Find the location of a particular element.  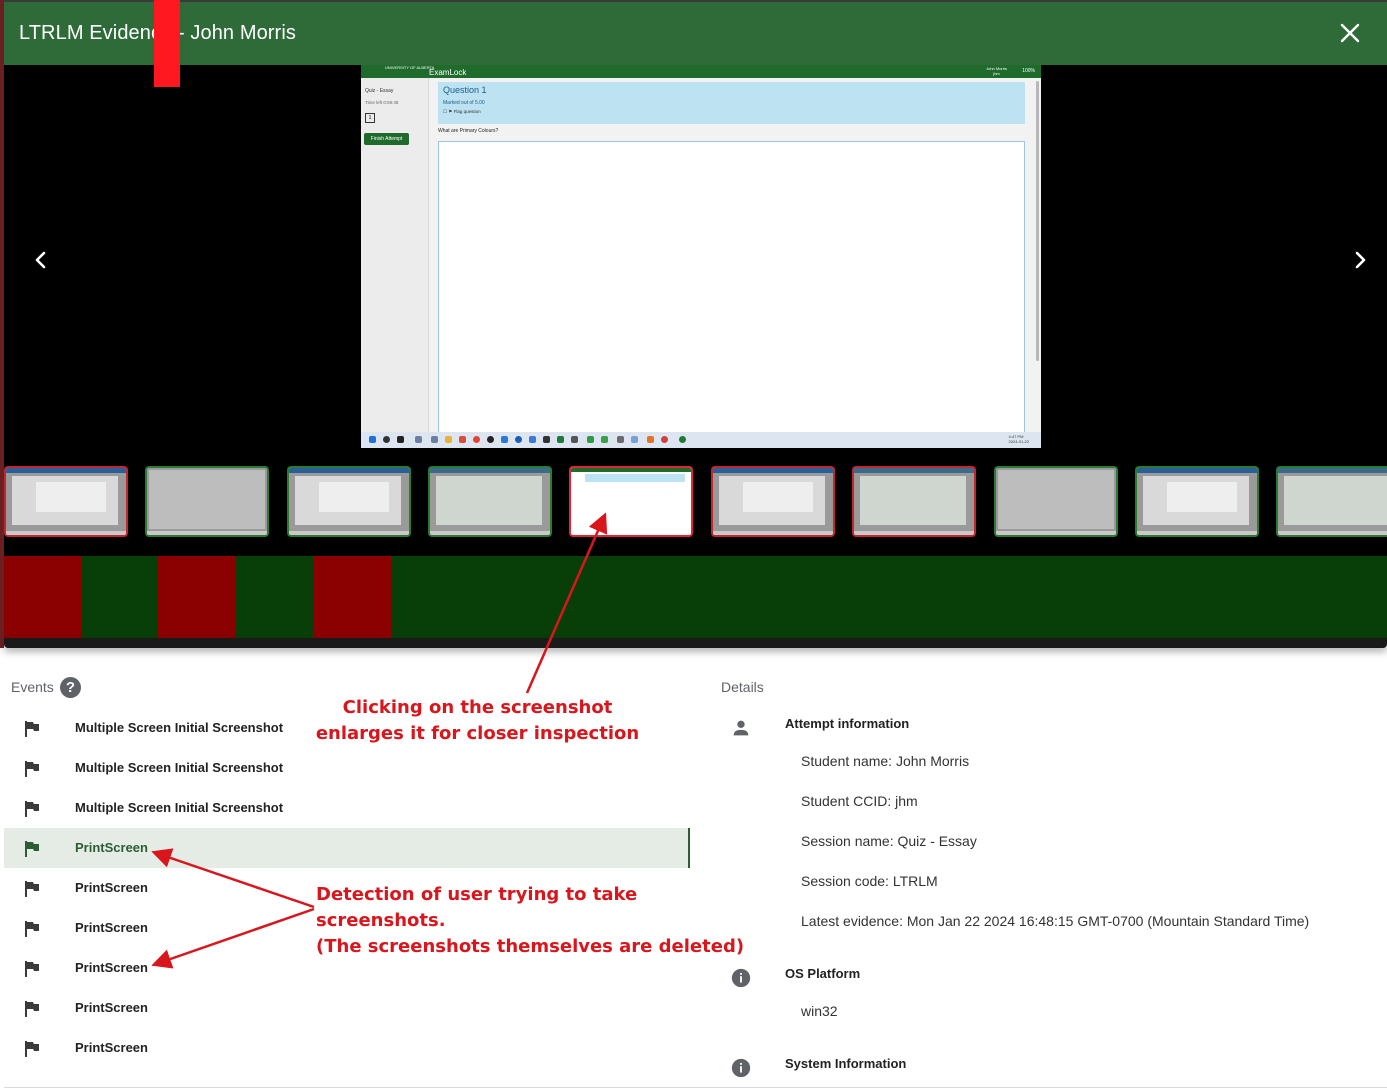

question-nav-box: 1 is located at coordinates (370, 118).